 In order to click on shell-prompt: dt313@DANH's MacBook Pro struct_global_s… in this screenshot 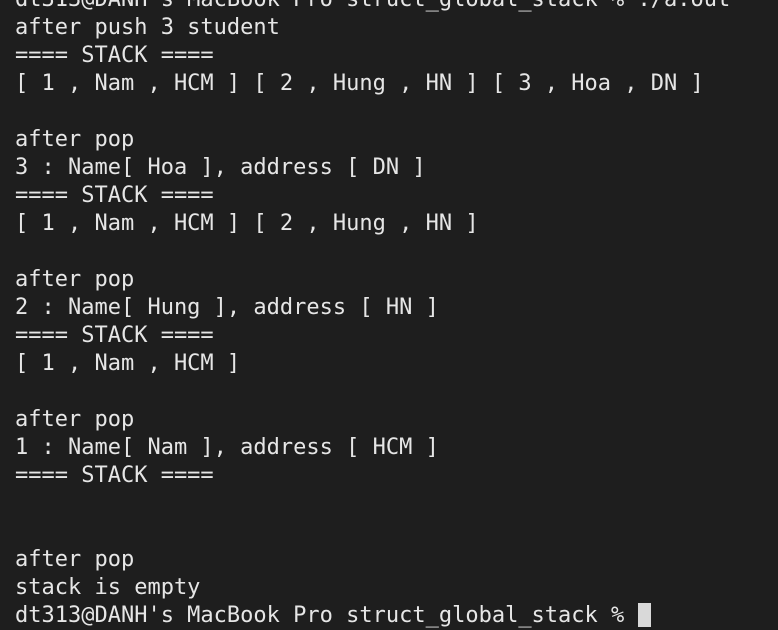, I will do `click(326, 615)`.